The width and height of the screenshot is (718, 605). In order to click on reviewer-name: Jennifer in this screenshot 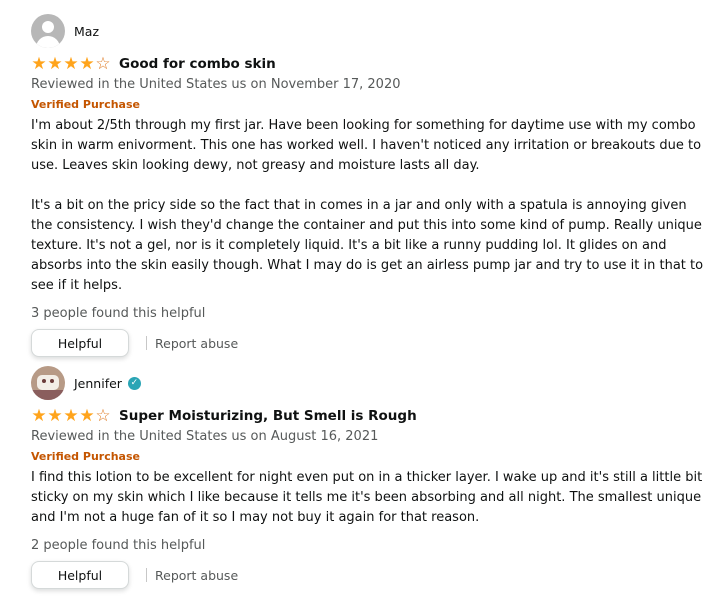, I will do `click(98, 383)`.